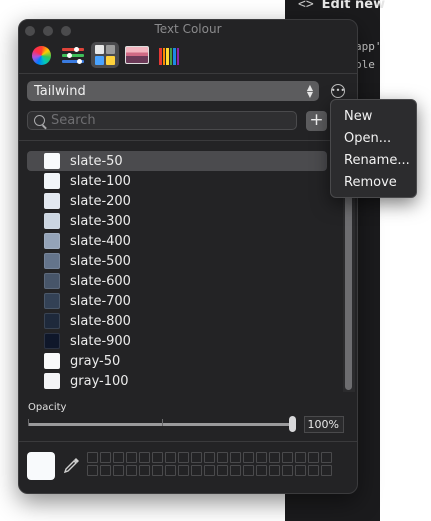 The height and width of the screenshot is (521, 431). Describe the element at coordinates (177, 341) in the screenshot. I see `color-list-item: slate-900` at that location.